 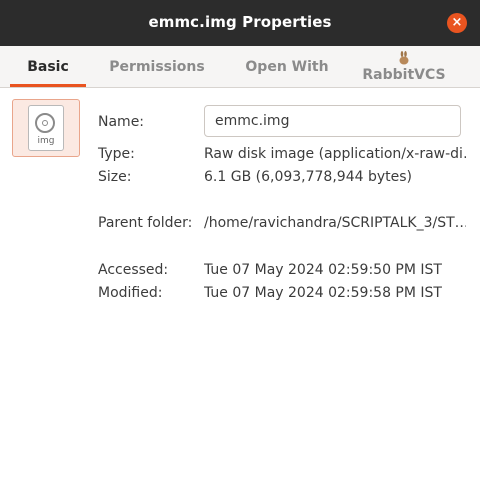 I want to click on window-title: emmc.img Properties, so click(x=240, y=22).